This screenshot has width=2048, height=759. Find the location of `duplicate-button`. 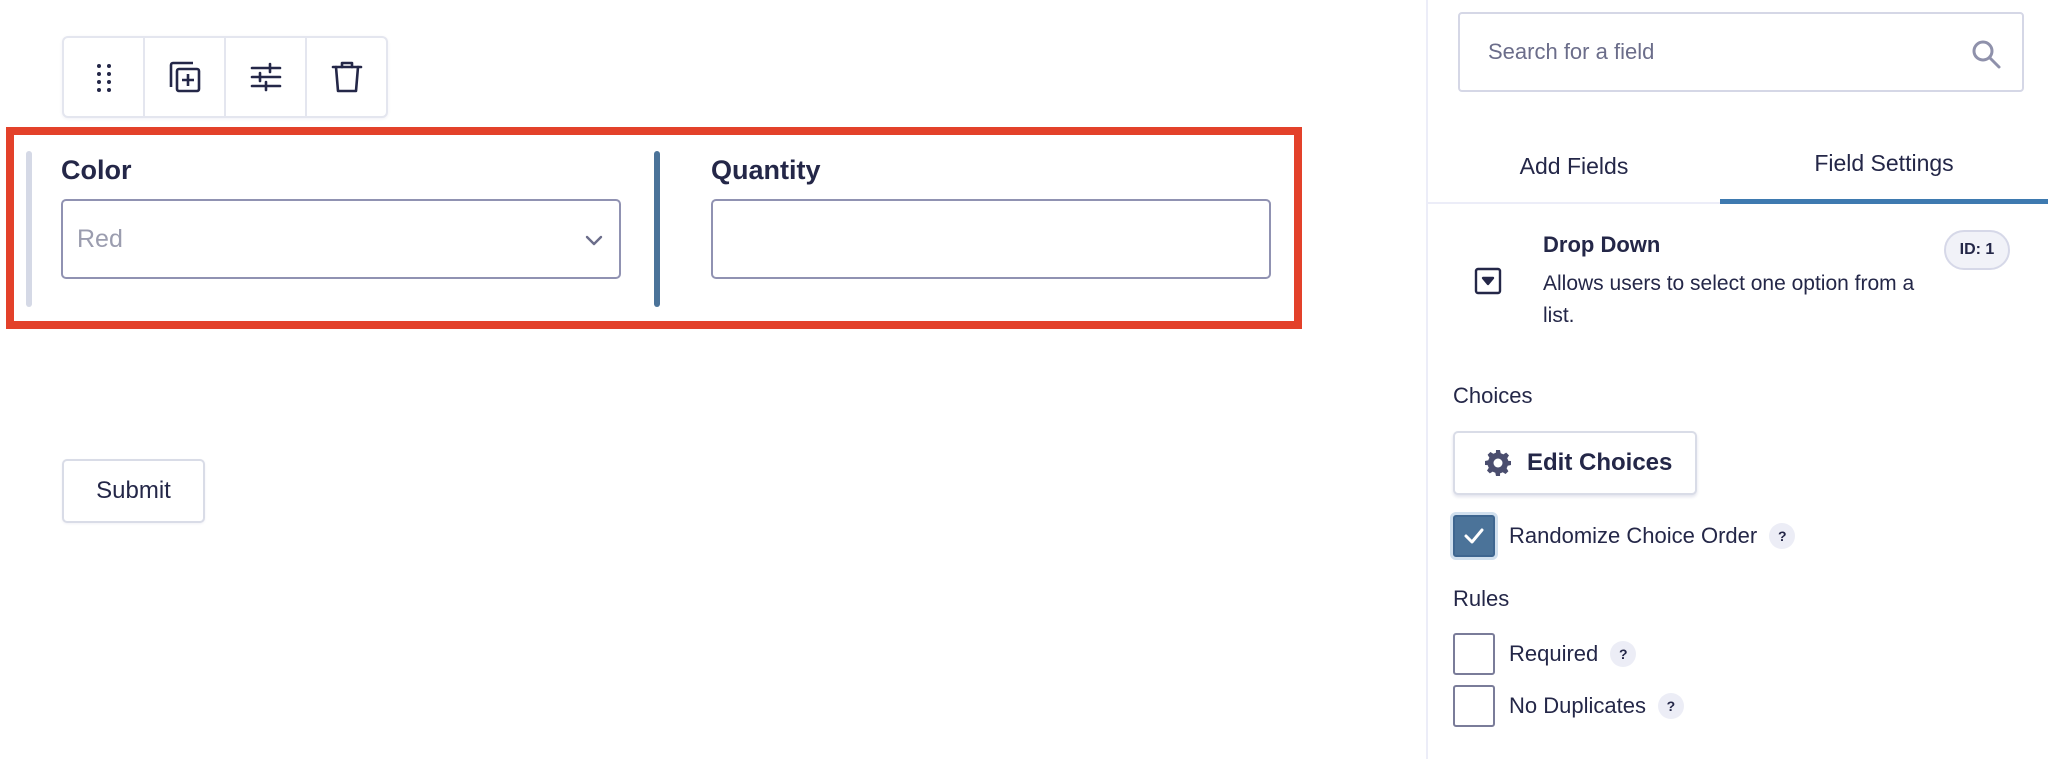

duplicate-button is located at coordinates (185, 77).